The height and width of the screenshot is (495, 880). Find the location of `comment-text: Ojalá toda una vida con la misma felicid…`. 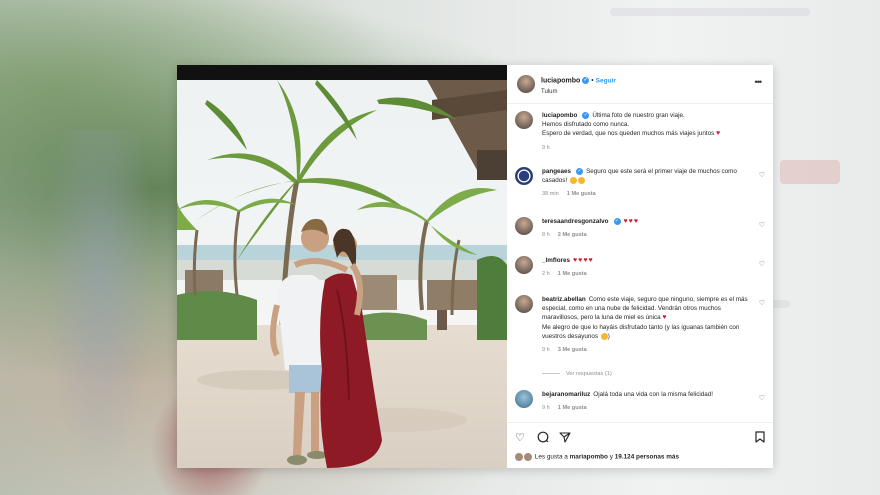

comment-text: Ojalá toda una vida con la misma felicid… is located at coordinates (653, 394).